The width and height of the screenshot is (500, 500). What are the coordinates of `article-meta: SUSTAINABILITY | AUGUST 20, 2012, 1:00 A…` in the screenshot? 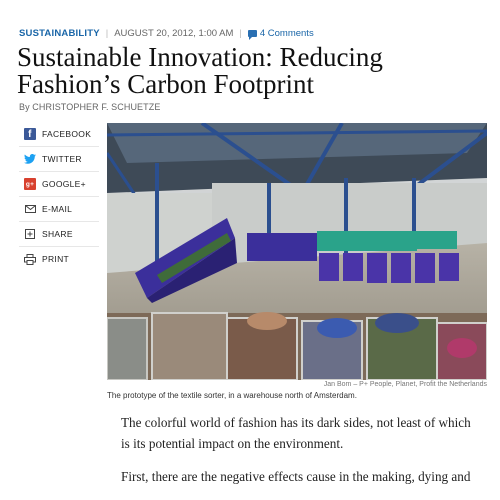 It's located at (166, 34).